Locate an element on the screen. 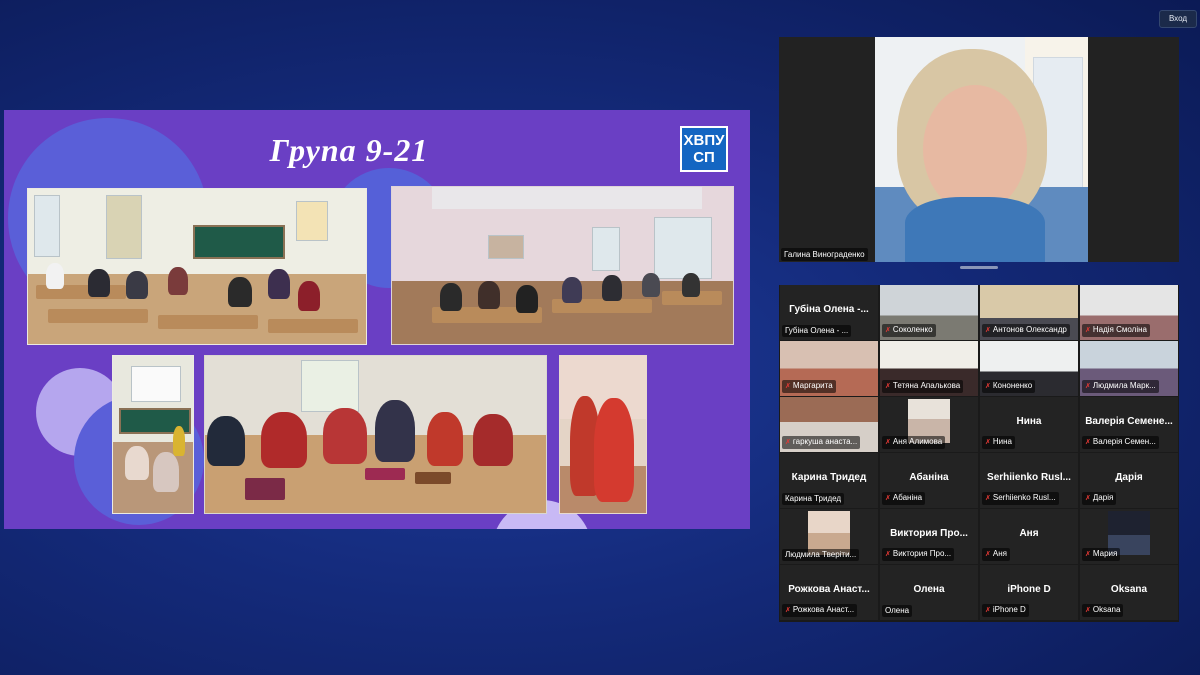  participant-name-text: Нина is located at coordinates (1002, 441).